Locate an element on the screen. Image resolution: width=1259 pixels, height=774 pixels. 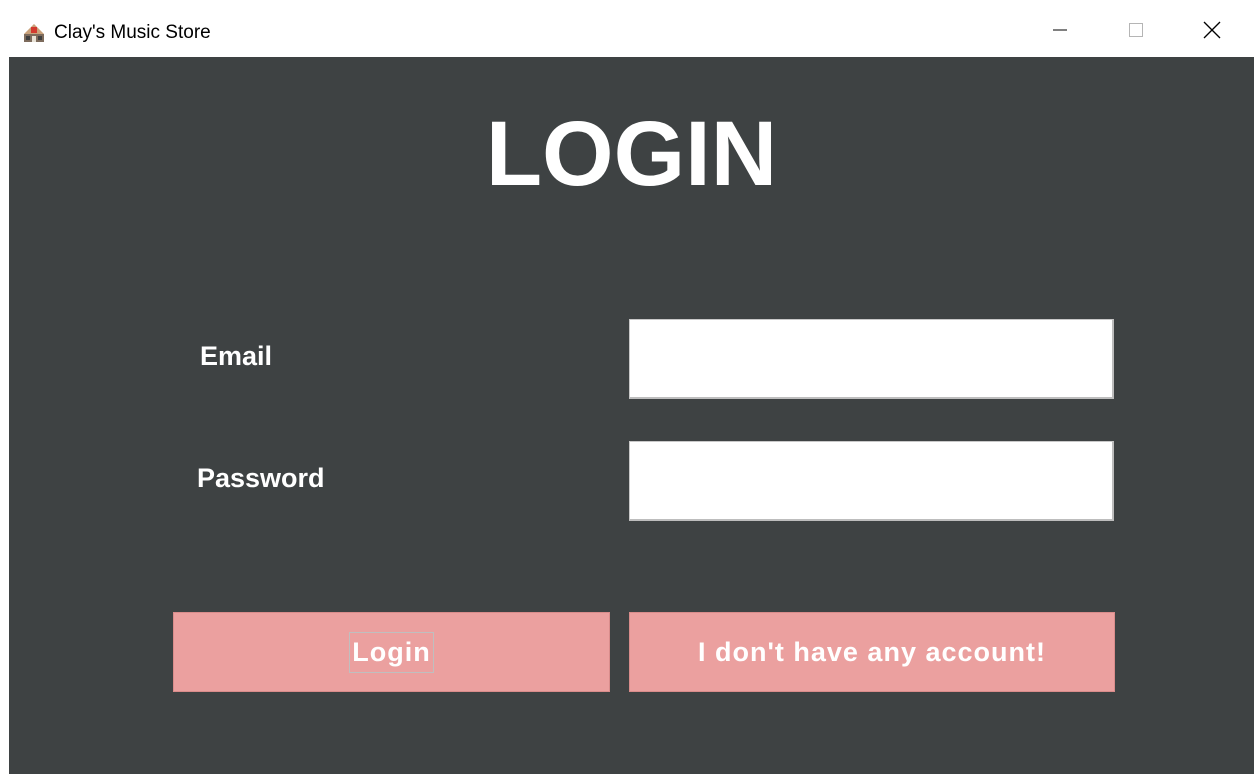
login-button-label: Login is located at coordinates (391, 652).